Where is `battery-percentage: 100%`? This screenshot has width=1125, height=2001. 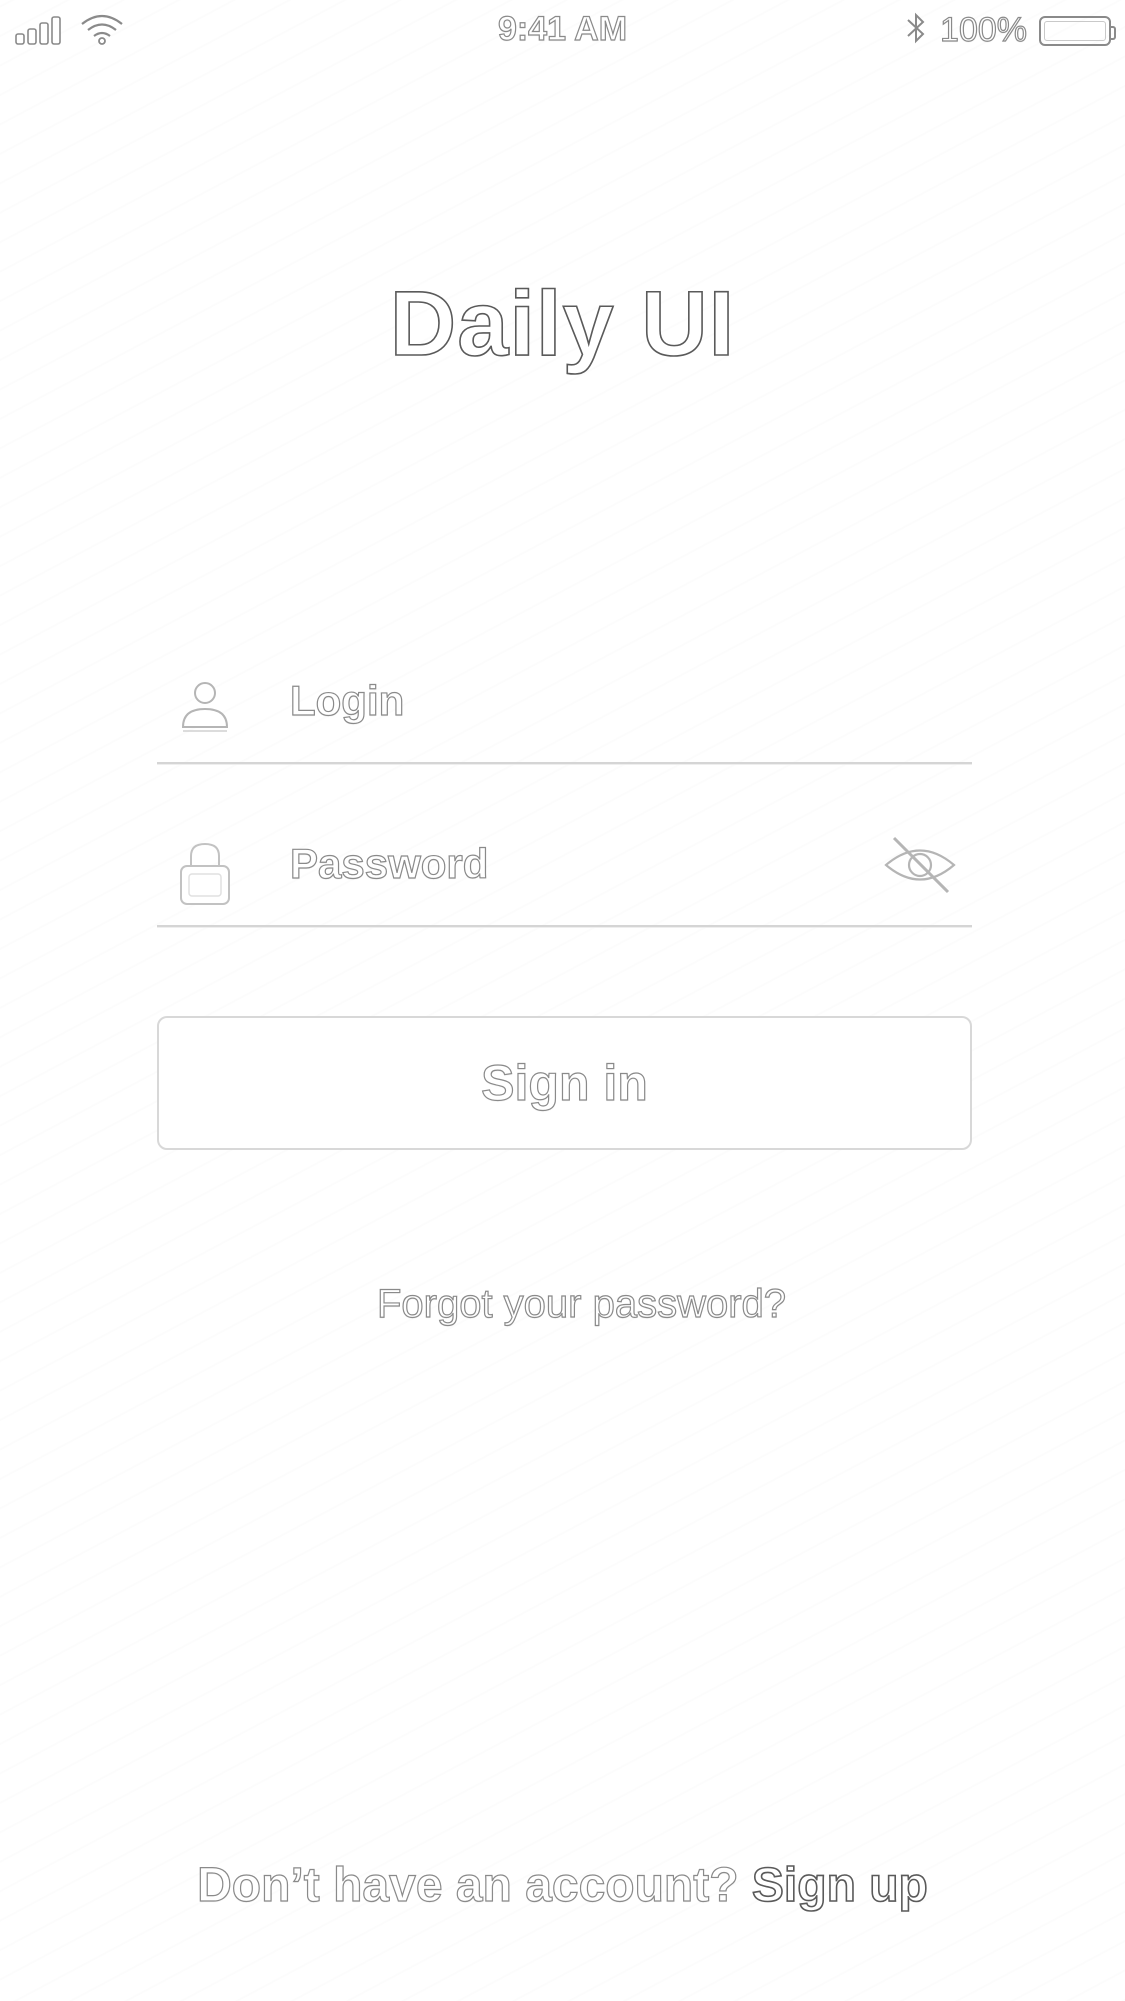 battery-percentage: 100% is located at coordinates (983, 29).